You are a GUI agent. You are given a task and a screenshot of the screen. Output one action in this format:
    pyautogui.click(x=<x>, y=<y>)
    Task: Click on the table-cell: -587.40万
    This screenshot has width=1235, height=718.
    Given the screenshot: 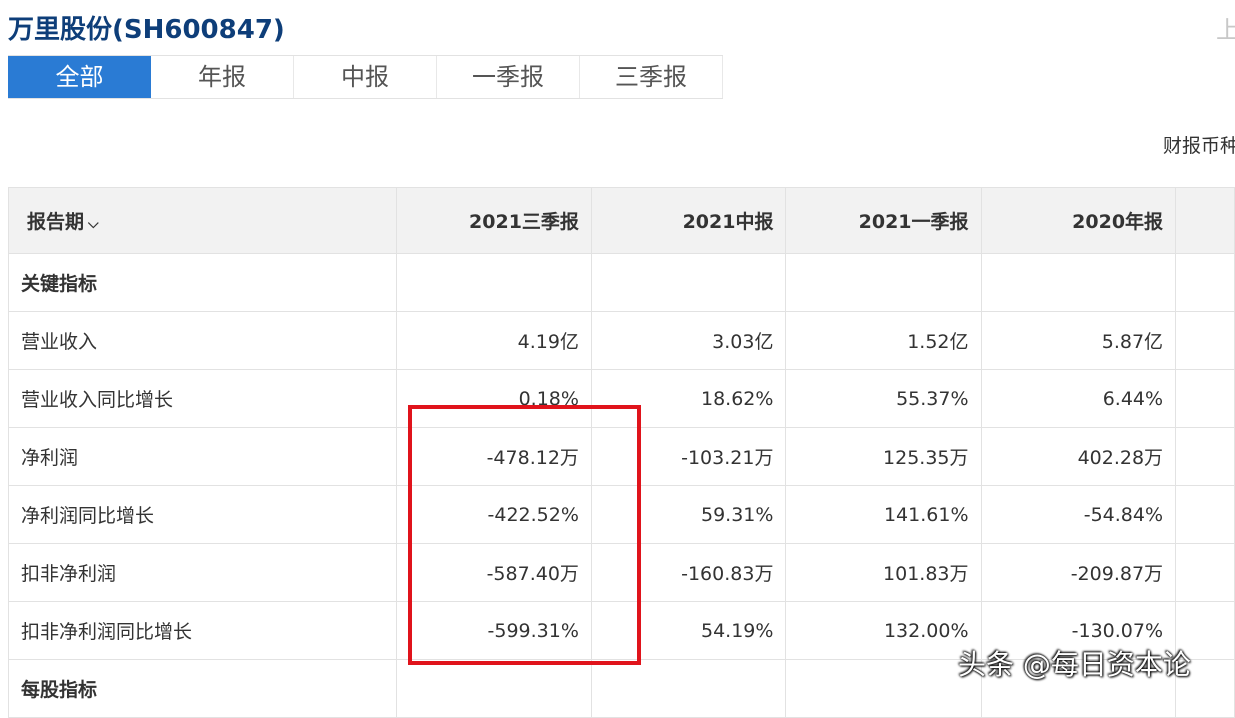 What is the action you would take?
    pyautogui.click(x=493, y=572)
    